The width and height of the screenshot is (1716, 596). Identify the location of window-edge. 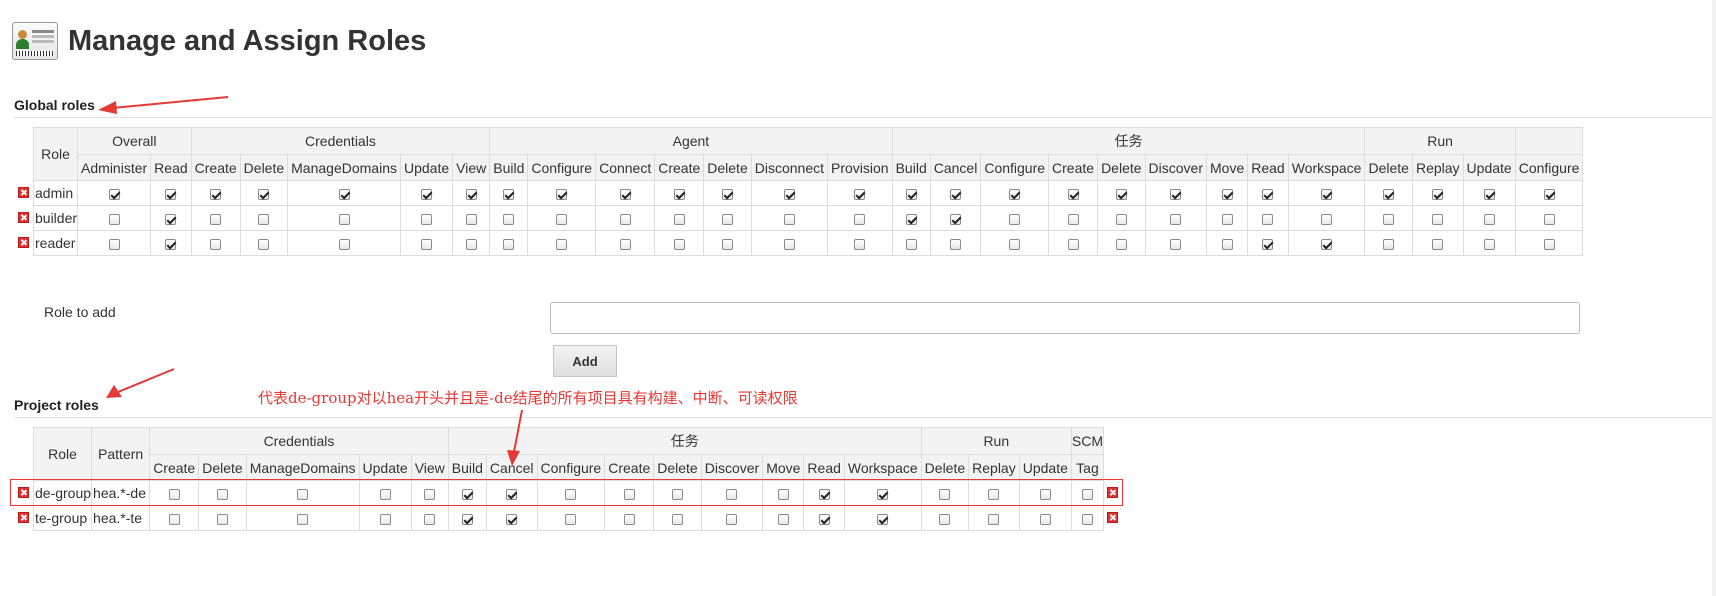
(1714, 298).